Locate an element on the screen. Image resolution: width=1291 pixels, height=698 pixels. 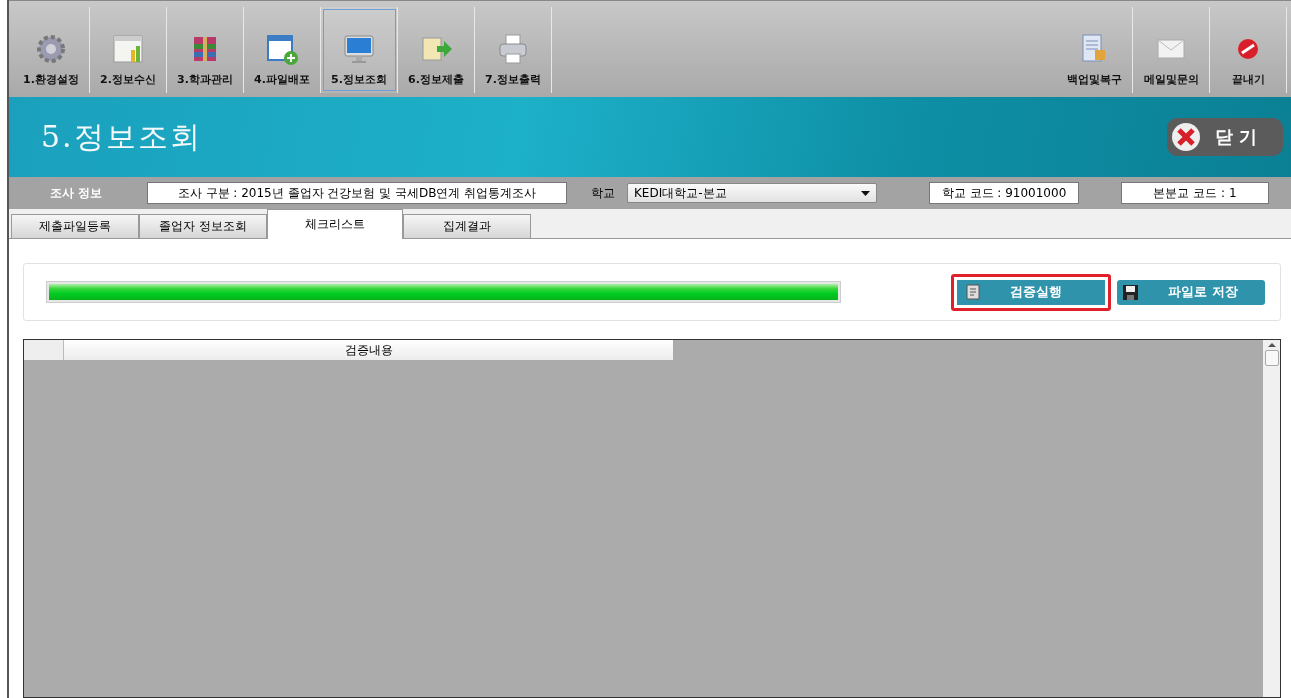
toolbar-button: 2.정보수신 is located at coordinates (128, 50).